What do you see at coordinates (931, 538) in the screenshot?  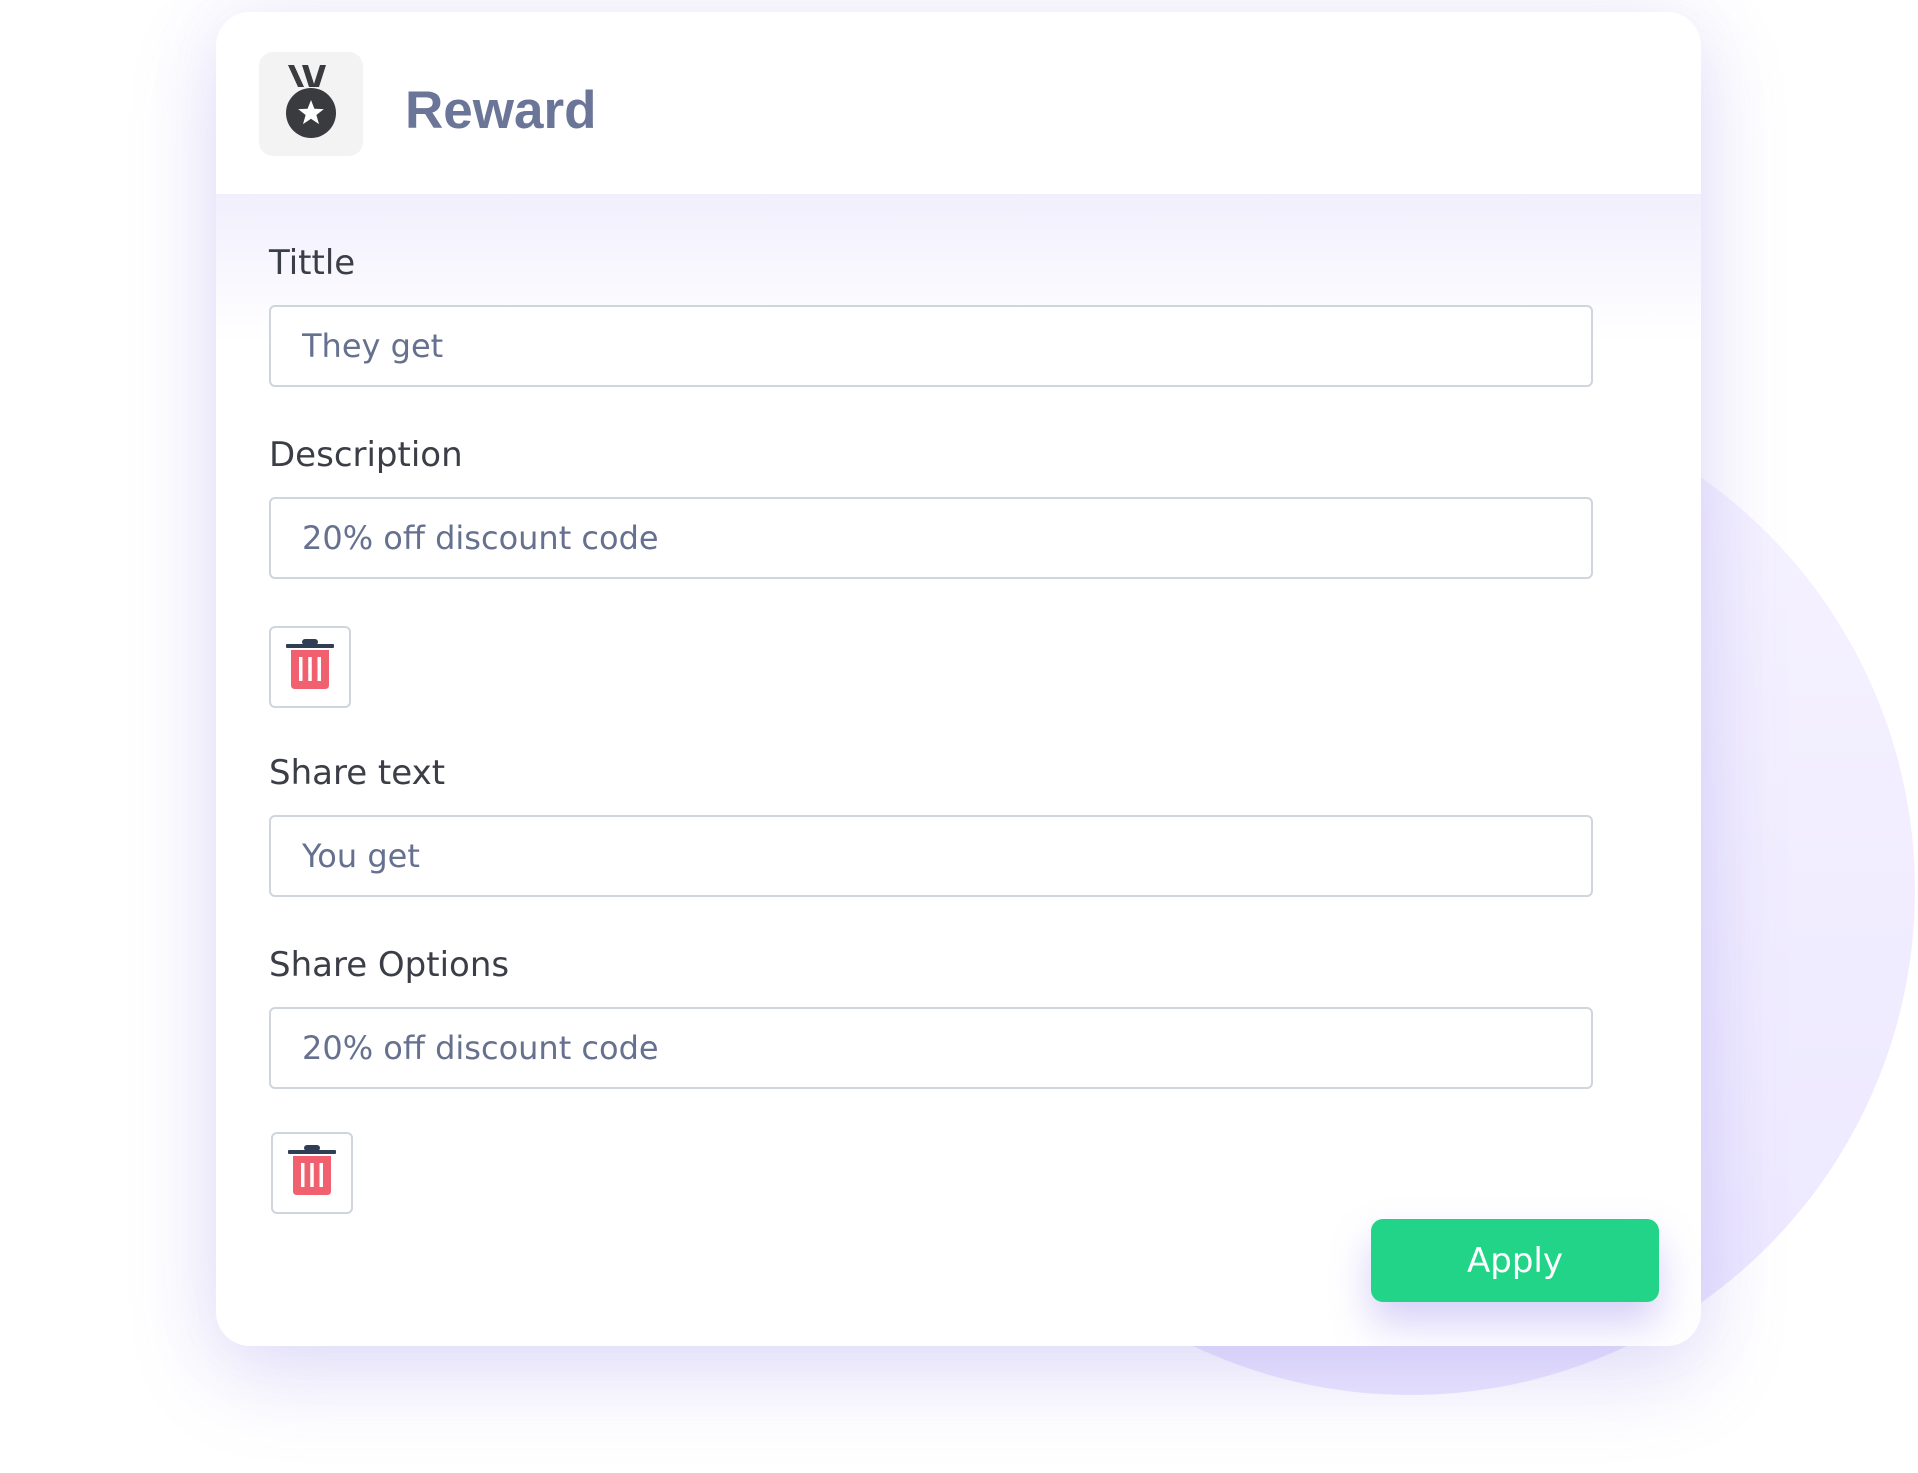 I see `description-input` at bounding box center [931, 538].